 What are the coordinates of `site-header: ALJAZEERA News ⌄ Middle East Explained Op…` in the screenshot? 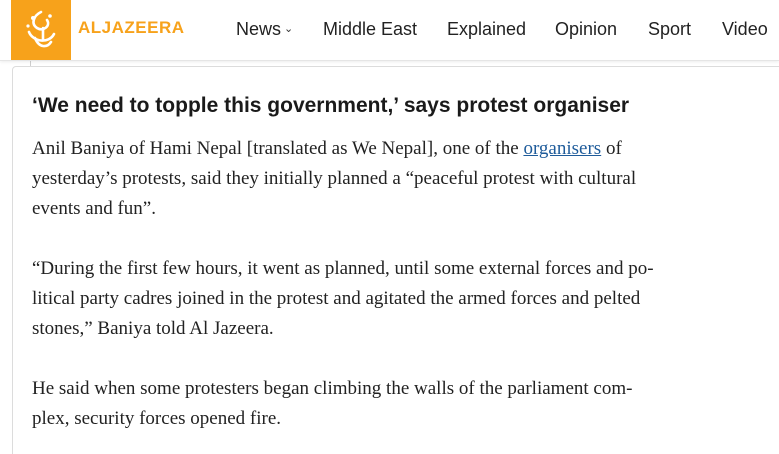 It's located at (389, 30).